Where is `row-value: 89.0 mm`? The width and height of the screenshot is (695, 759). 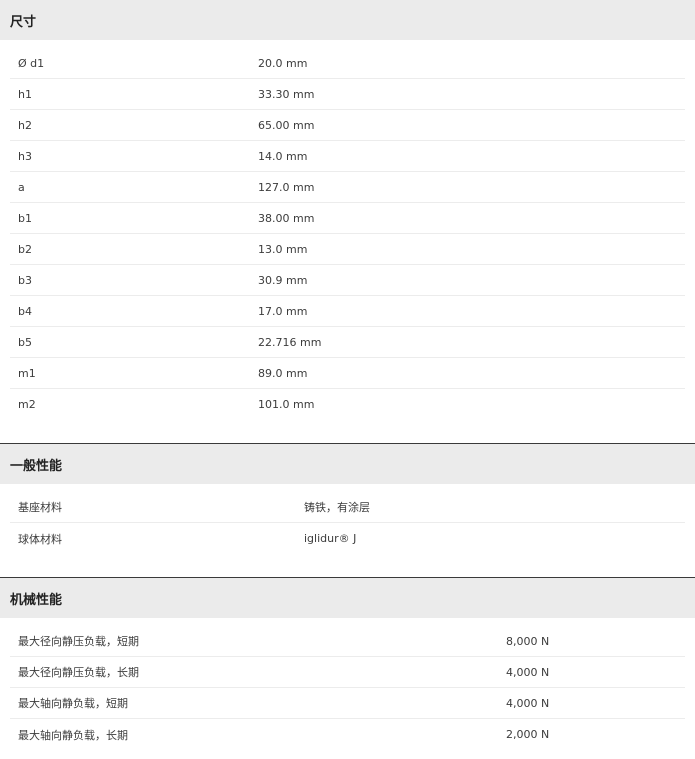 row-value: 89.0 mm is located at coordinates (283, 373).